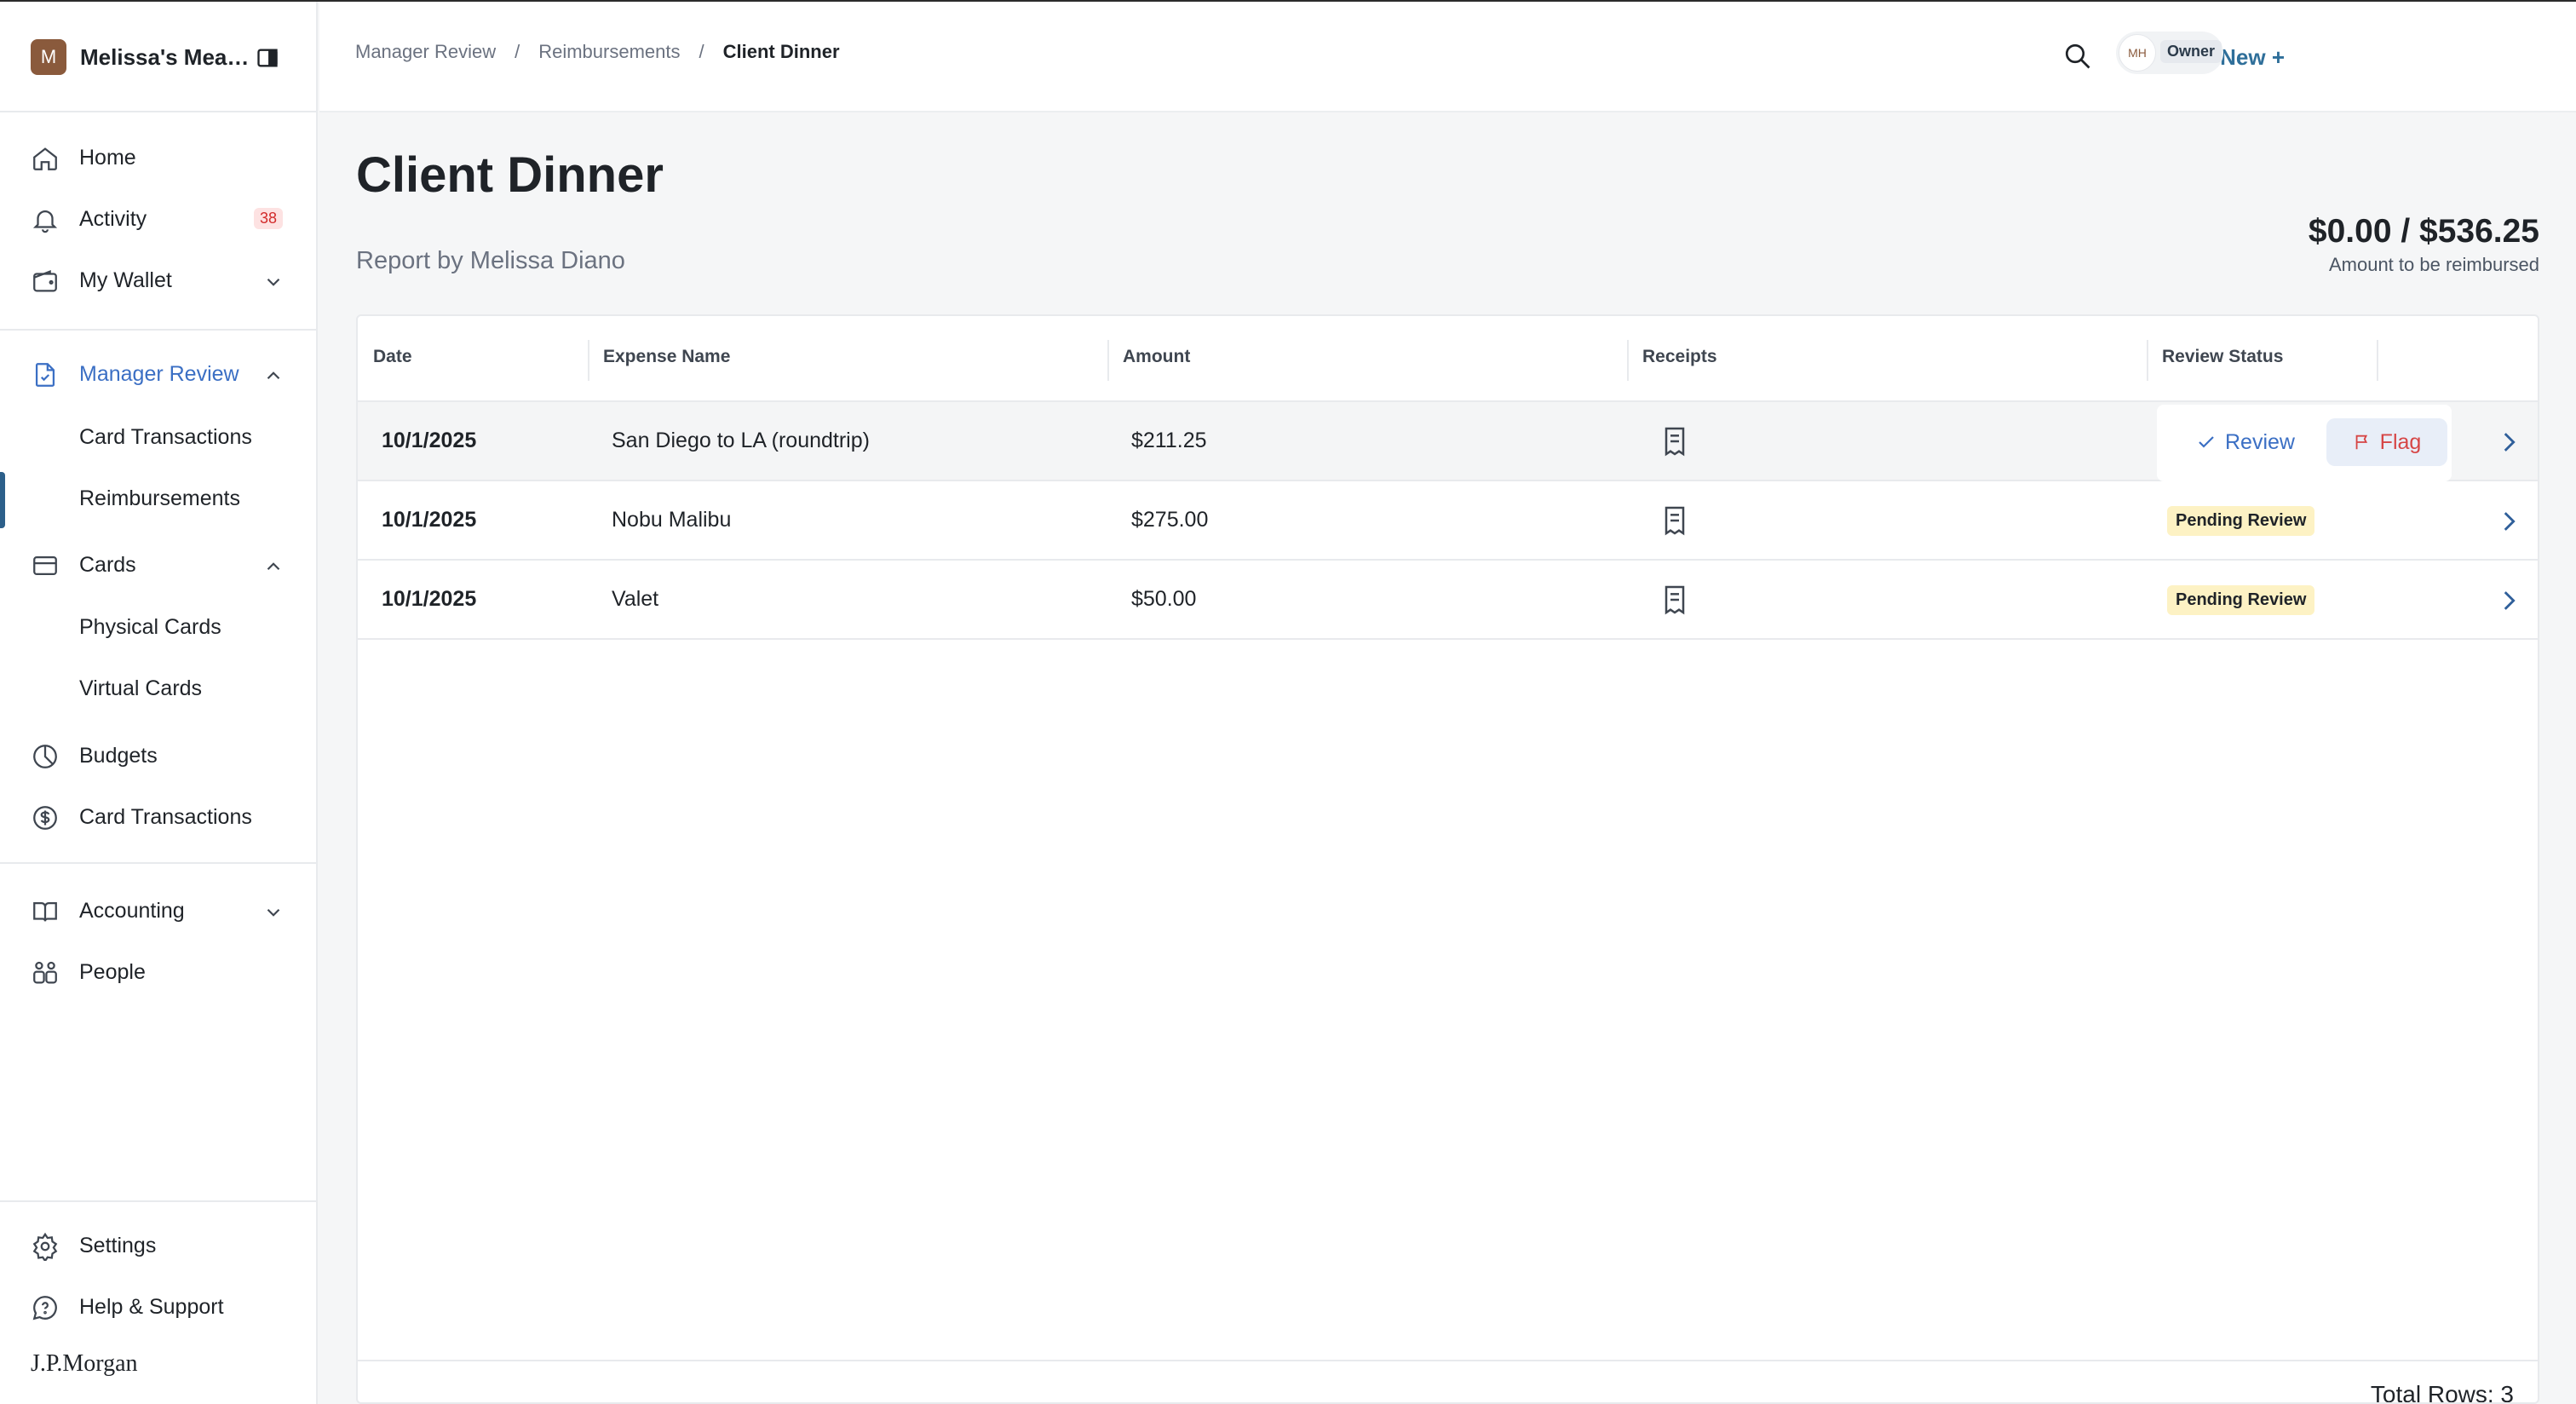 This screenshot has width=2576, height=1404. I want to click on sidebar-item-cards: Cards, so click(159, 564).